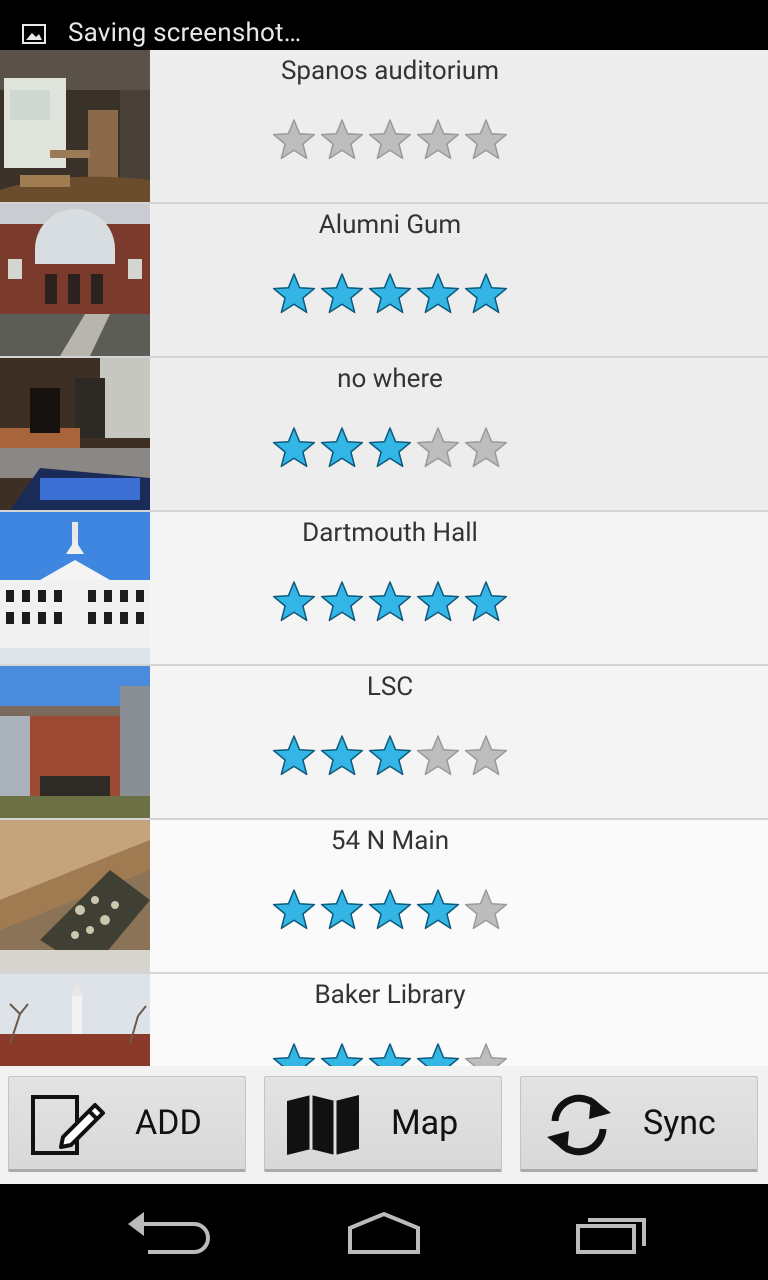  I want to click on image-icon, so click(34, 34).